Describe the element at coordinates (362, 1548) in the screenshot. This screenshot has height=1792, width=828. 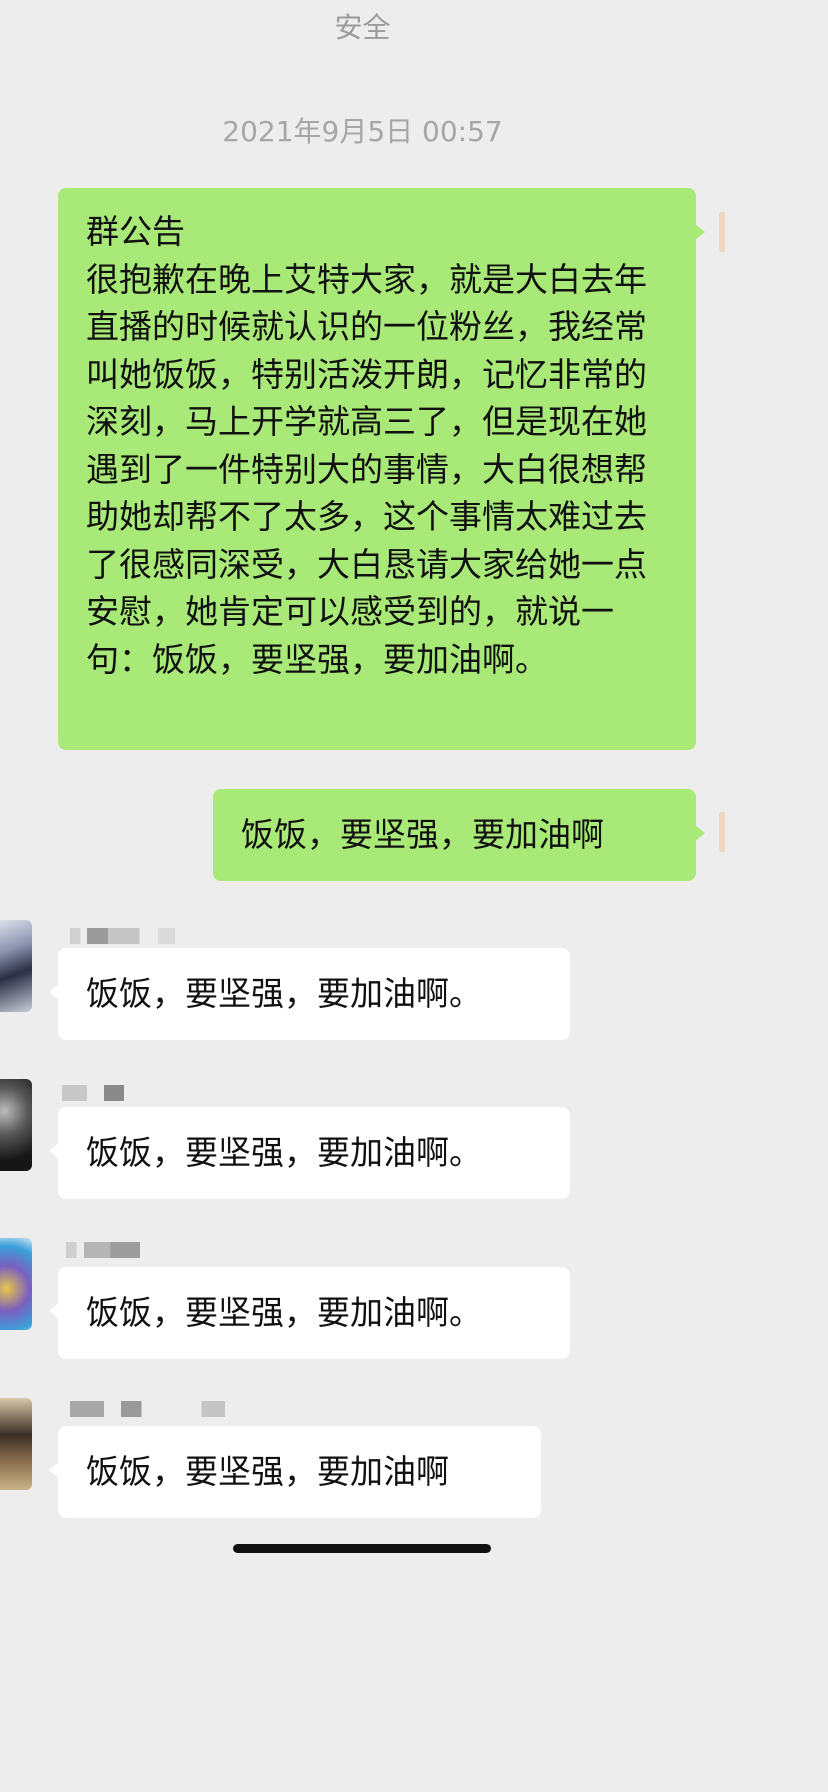
I see `home-indicator` at that location.